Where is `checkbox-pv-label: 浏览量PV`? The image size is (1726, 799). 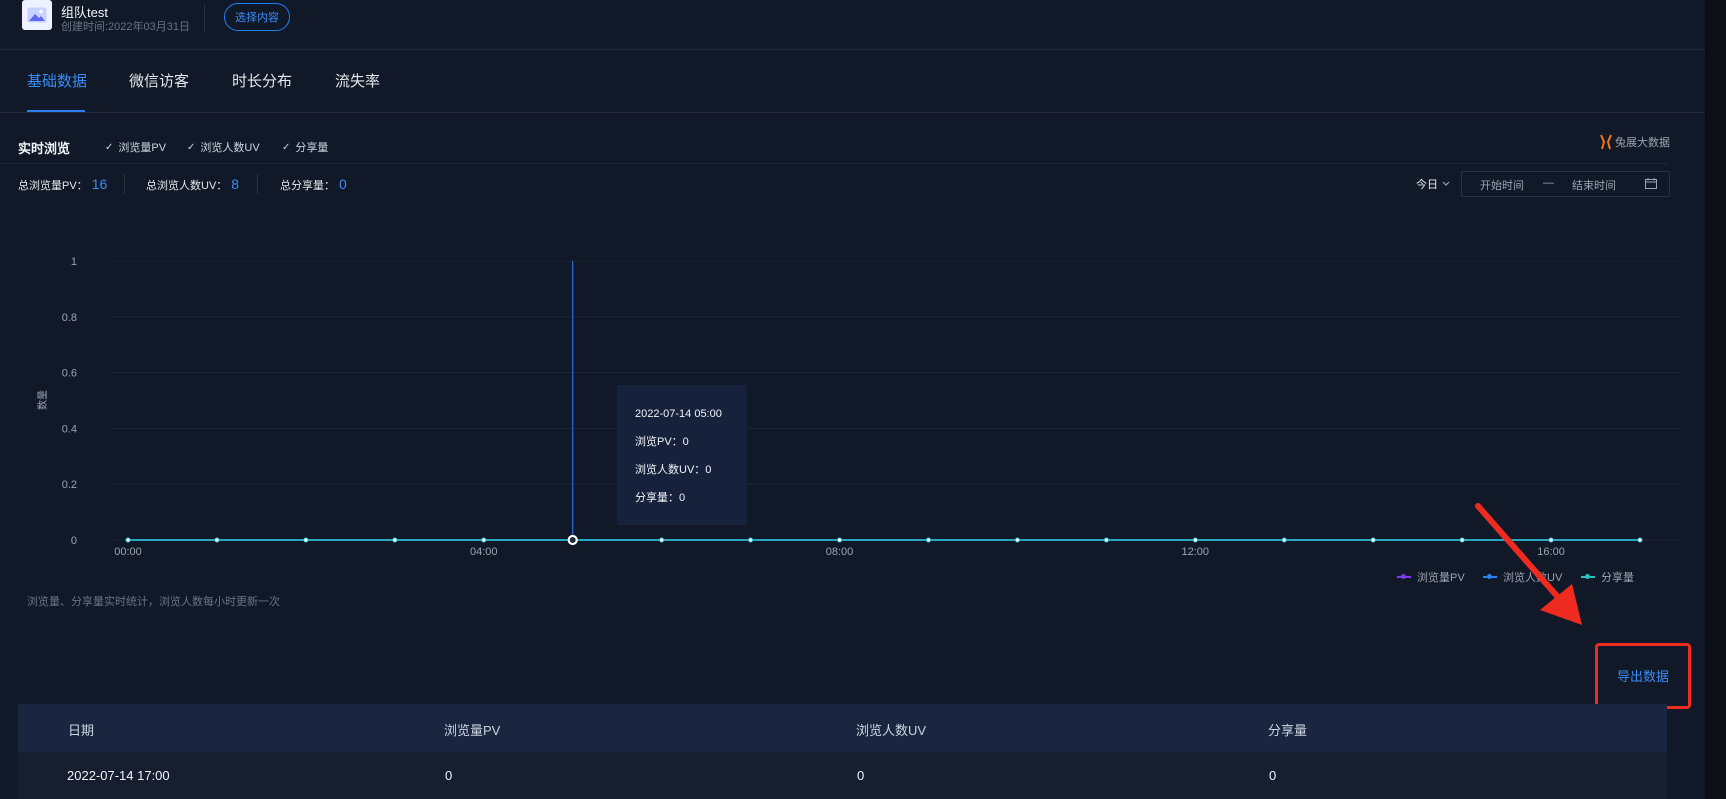 checkbox-pv-label: 浏览量PV is located at coordinates (142, 148).